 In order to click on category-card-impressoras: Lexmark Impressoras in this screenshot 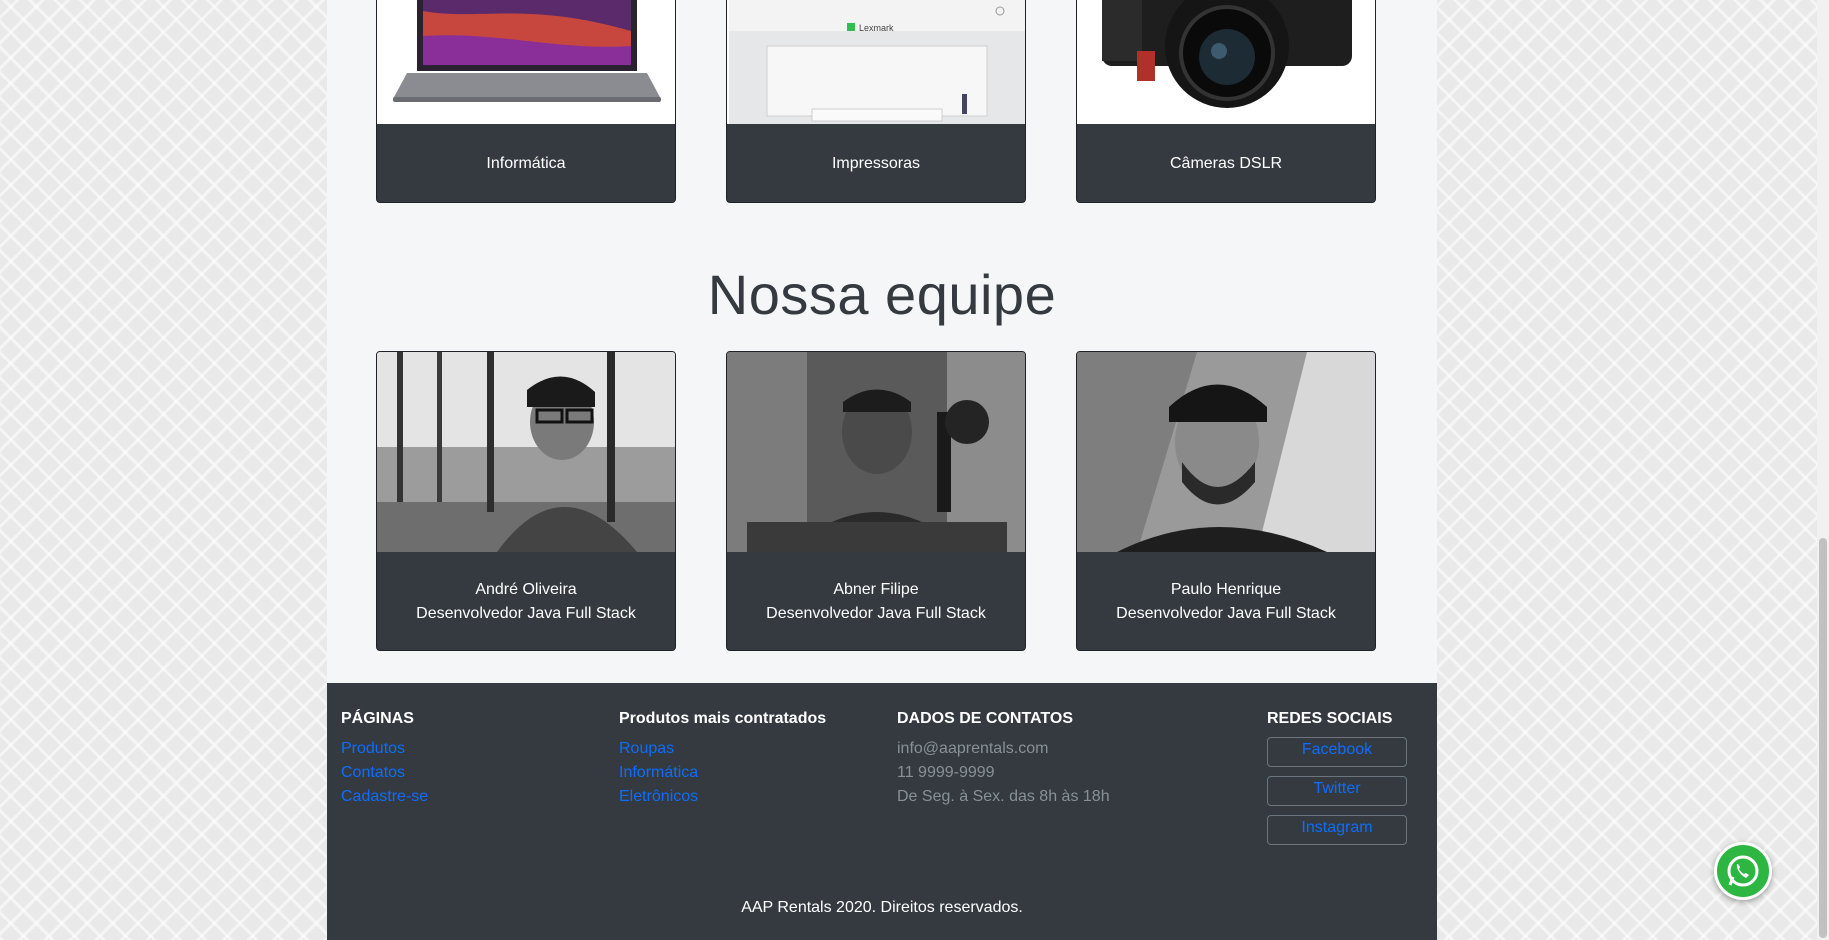, I will do `click(876, 101)`.